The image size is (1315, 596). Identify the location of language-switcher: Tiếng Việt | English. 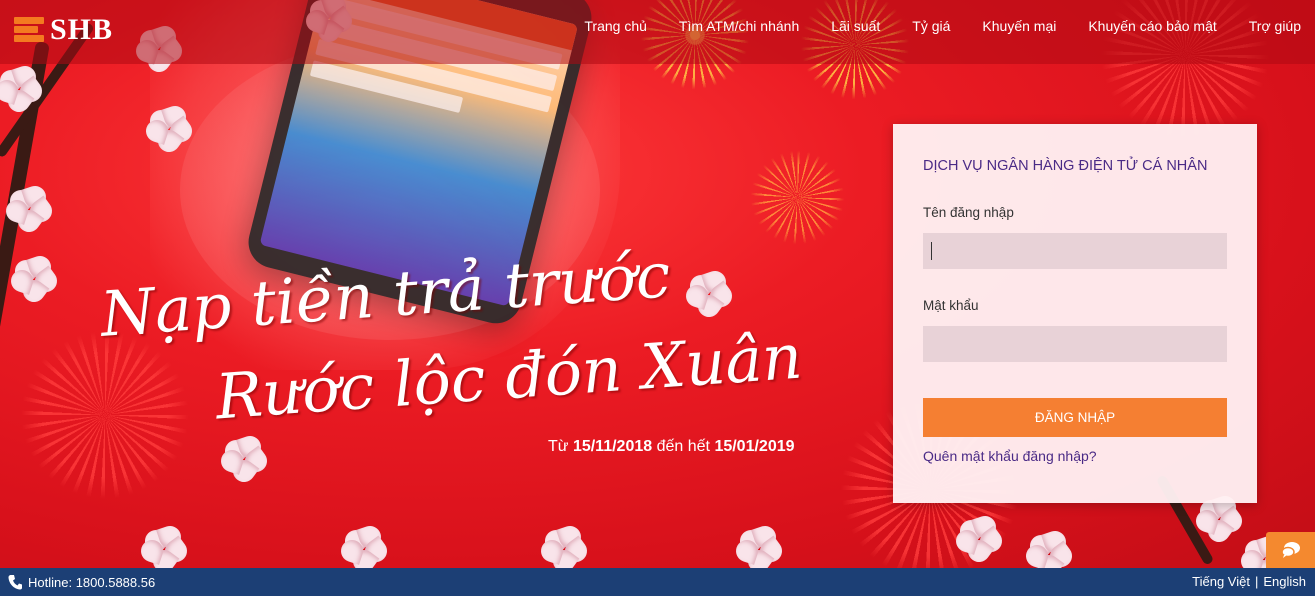
(1249, 581).